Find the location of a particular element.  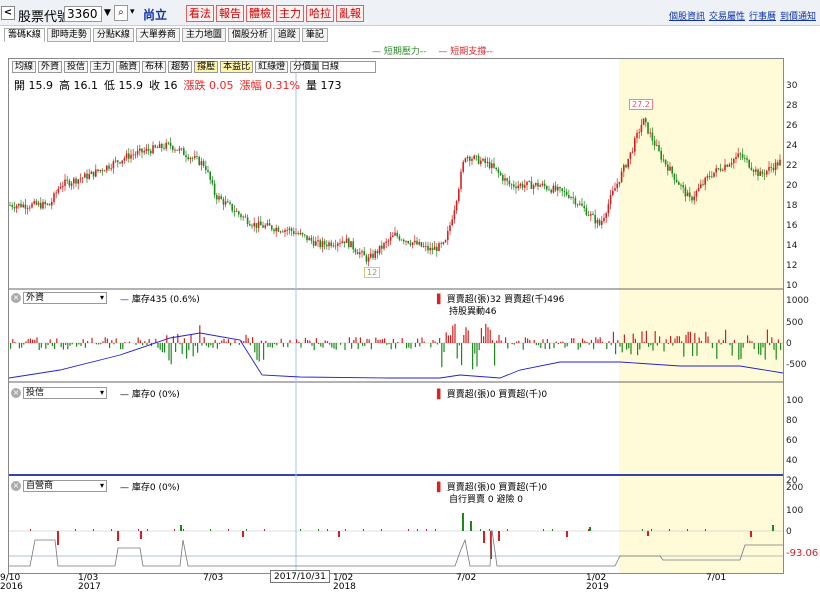

trust-button: 投信 is located at coordinates (76, 67).